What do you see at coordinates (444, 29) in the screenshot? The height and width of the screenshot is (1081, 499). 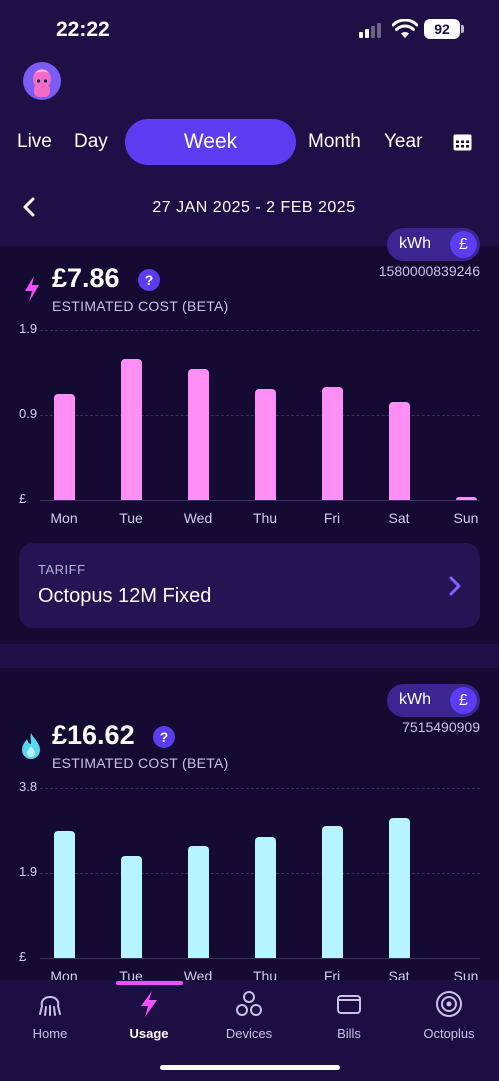 I see `battery-indicator: 92` at bounding box center [444, 29].